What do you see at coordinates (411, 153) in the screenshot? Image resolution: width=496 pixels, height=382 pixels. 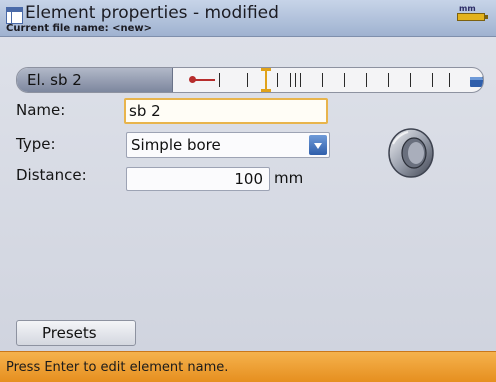 I see `simple-bore-icon` at bounding box center [411, 153].